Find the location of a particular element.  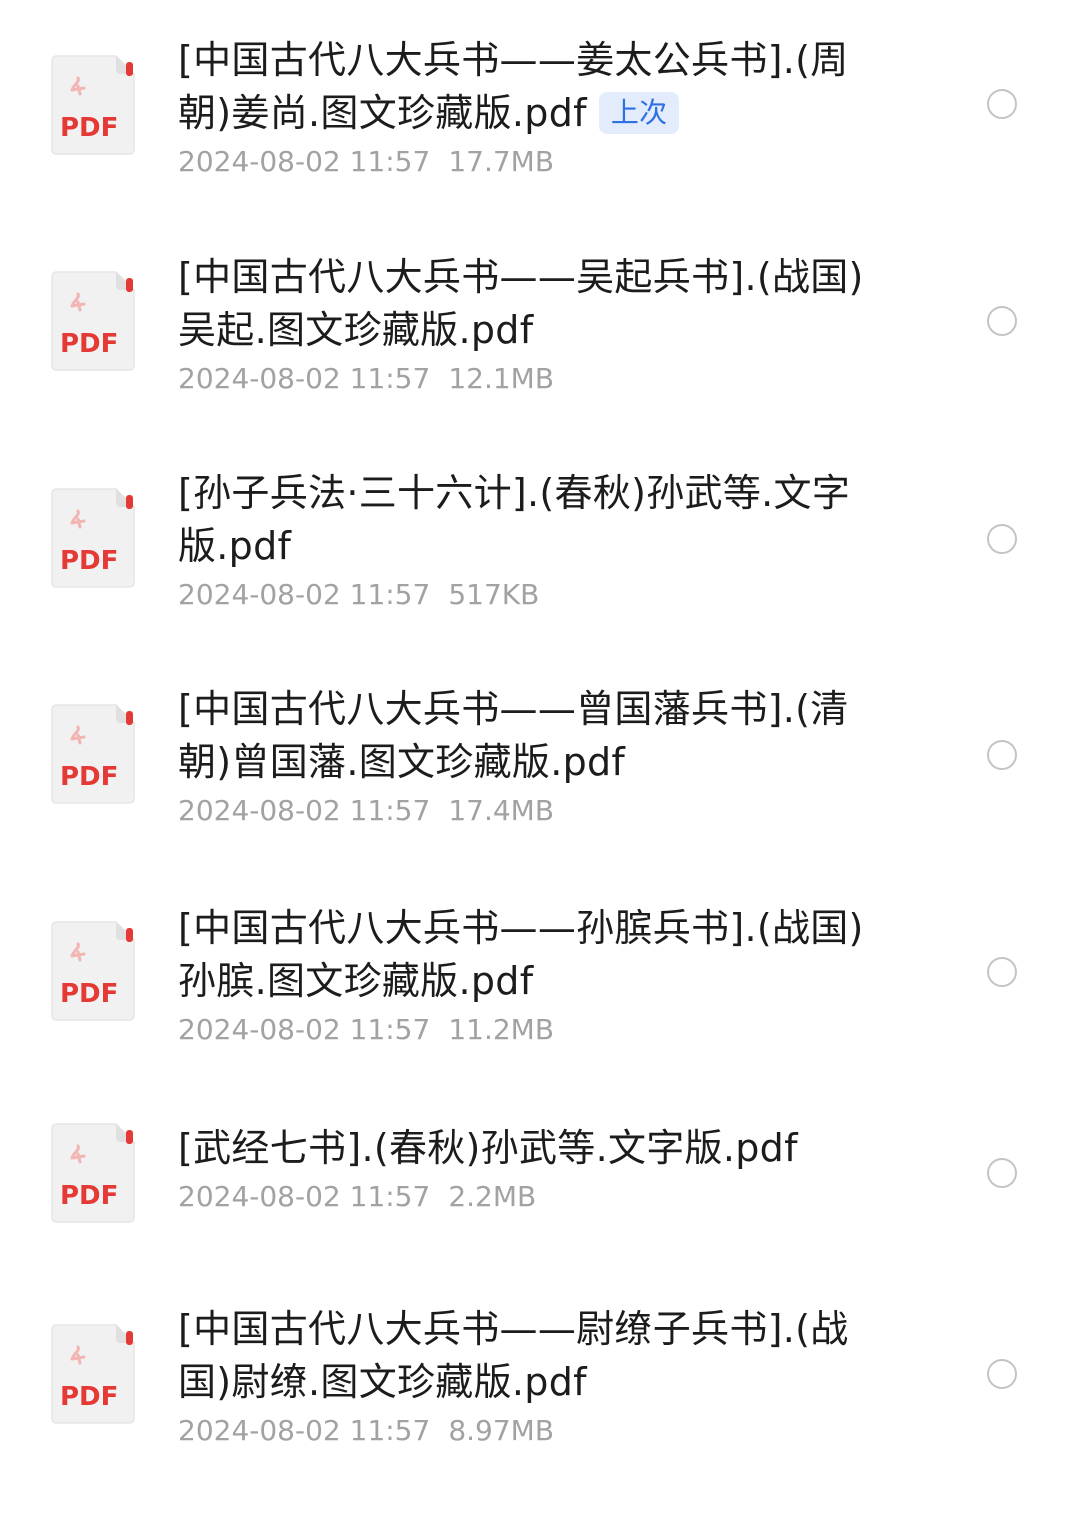

file-meta: 2024-08-02 11:57 17.4MB is located at coordinates (528, 811).